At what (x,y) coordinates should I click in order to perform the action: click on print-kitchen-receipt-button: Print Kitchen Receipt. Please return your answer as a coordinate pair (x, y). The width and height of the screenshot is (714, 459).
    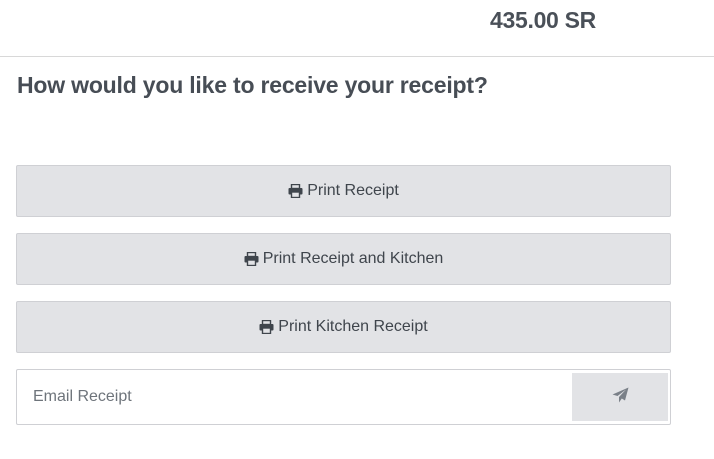
    Looking at the image, I should click on (343, 327).